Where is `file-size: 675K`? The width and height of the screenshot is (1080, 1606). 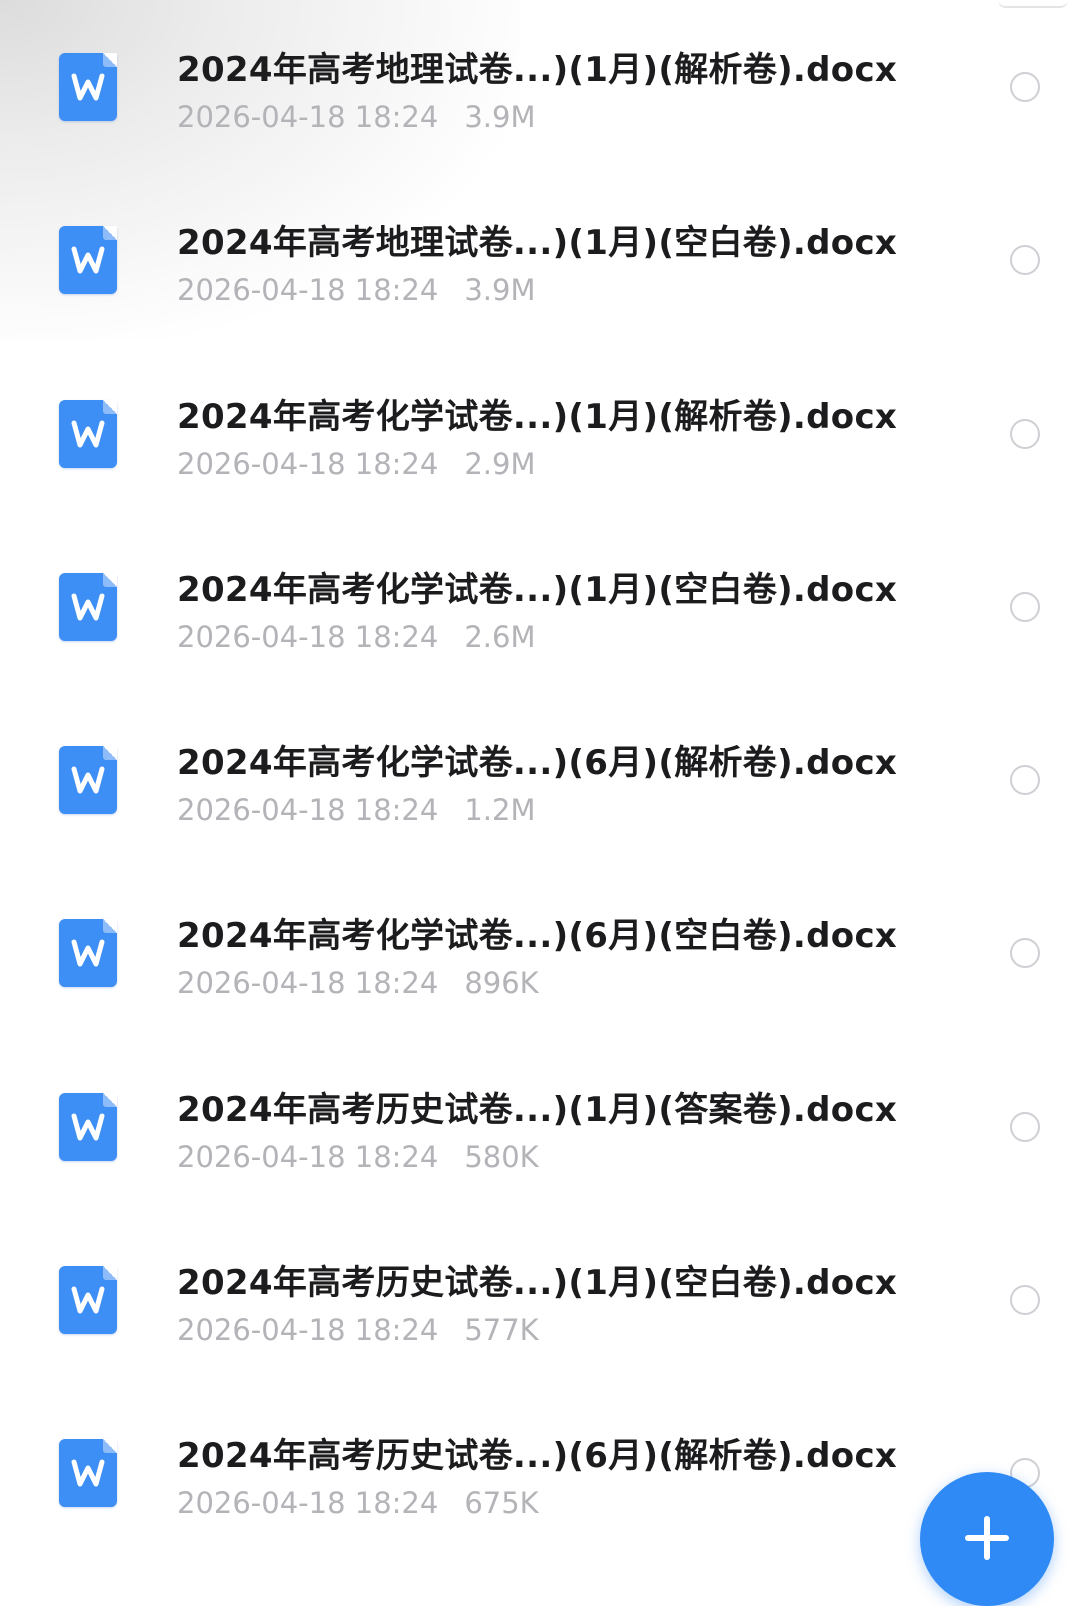 file-size: 675K is located at coordinates (501, 1503).